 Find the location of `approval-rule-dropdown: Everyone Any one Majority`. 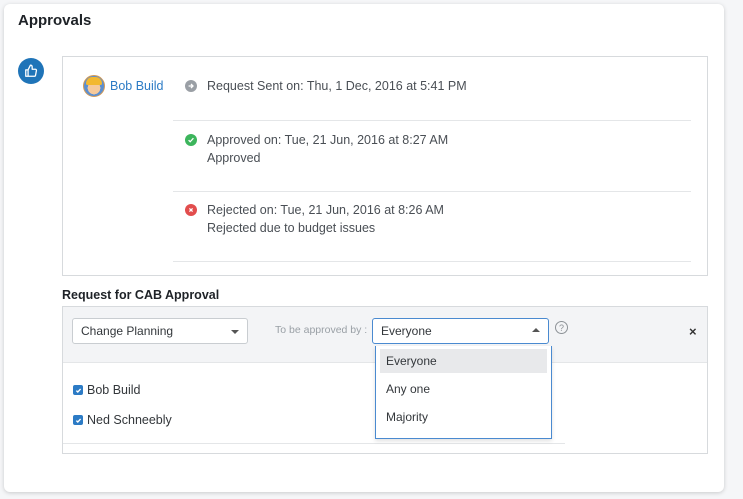

approval-rule-dropdown: Everyone Any one Majority is located at coordinates (463, 392).